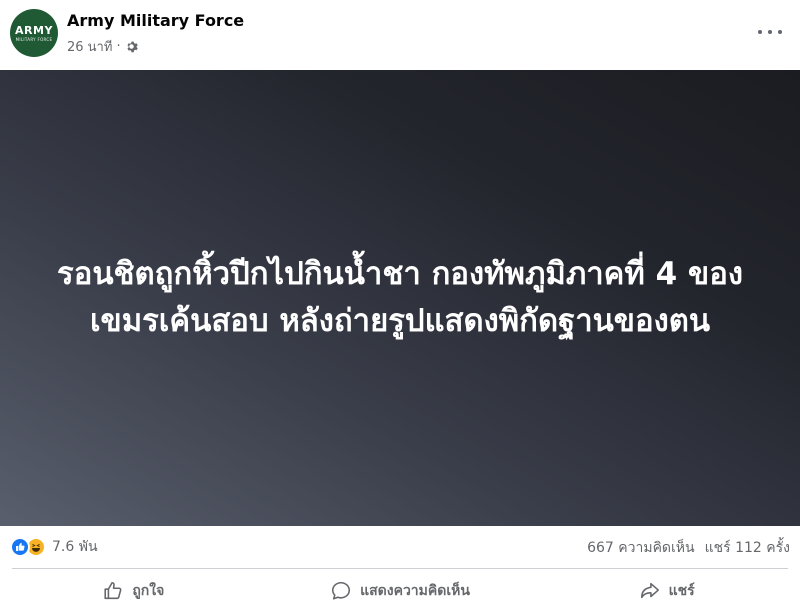 This screenshot has height=612, width=800. Describe the element at coordinates (20, 547) in the screenshot. I see `like-reaction-icon` at that location.